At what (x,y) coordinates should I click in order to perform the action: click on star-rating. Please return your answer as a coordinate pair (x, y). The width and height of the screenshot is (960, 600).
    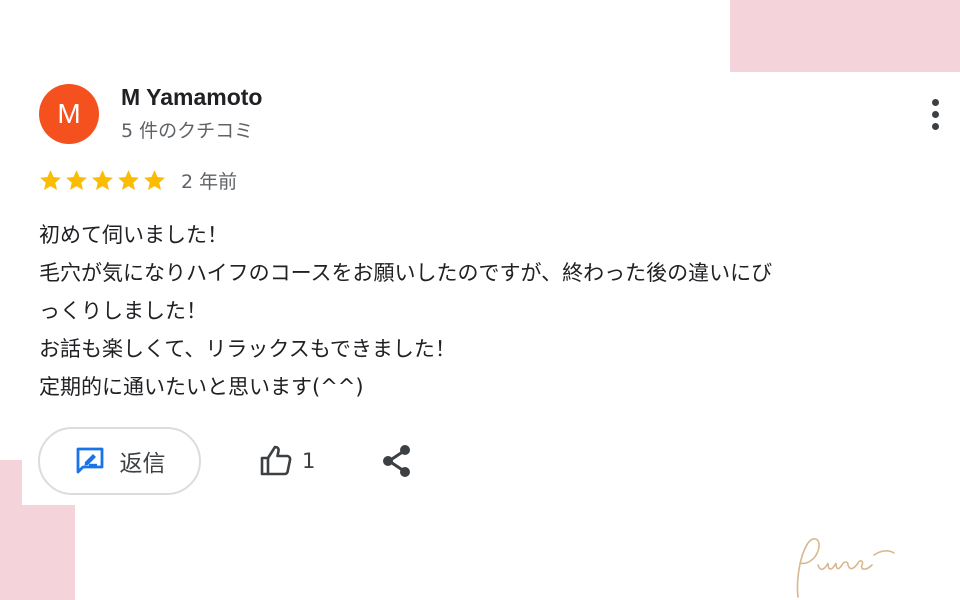
    Looking at the image, I should click on (102, 180).